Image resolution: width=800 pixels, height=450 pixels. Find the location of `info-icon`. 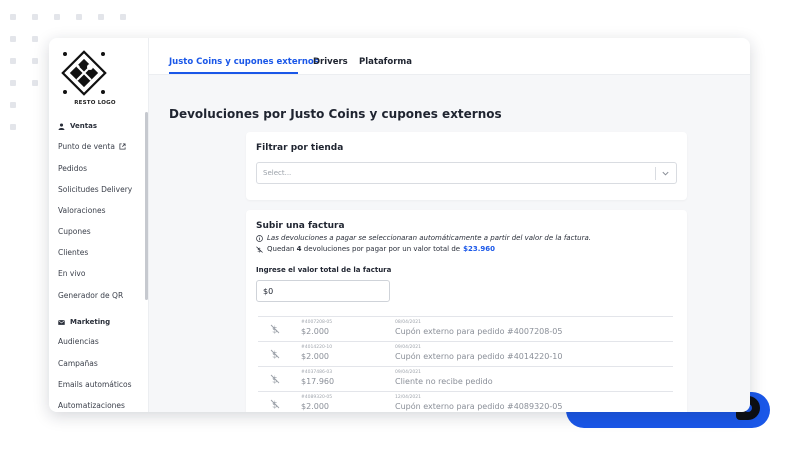

info-icon is located at coordinates (259, 238).